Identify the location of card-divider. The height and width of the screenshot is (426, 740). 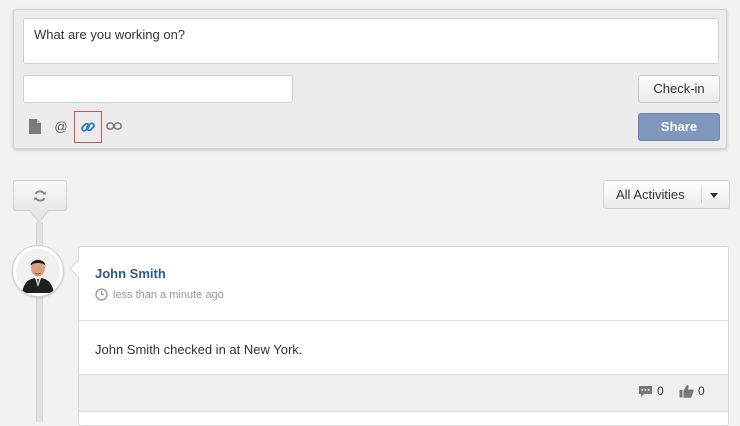
(403, 320).